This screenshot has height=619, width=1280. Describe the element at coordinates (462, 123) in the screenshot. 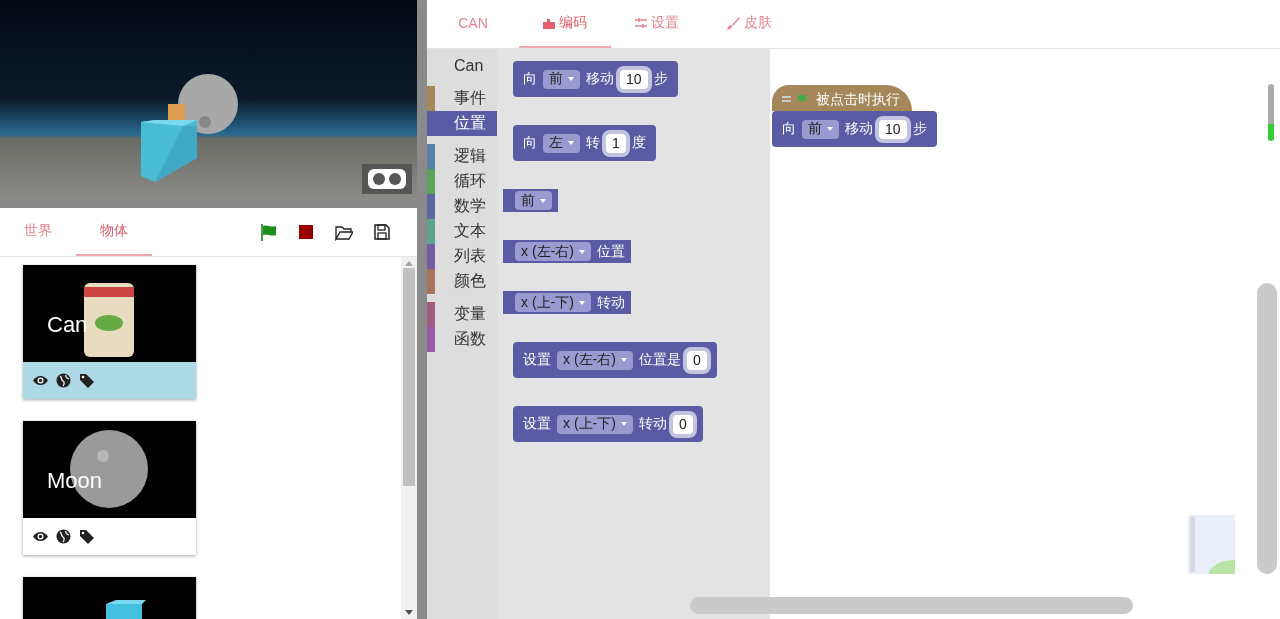

I see `toolbox-category: 位置` at that location.